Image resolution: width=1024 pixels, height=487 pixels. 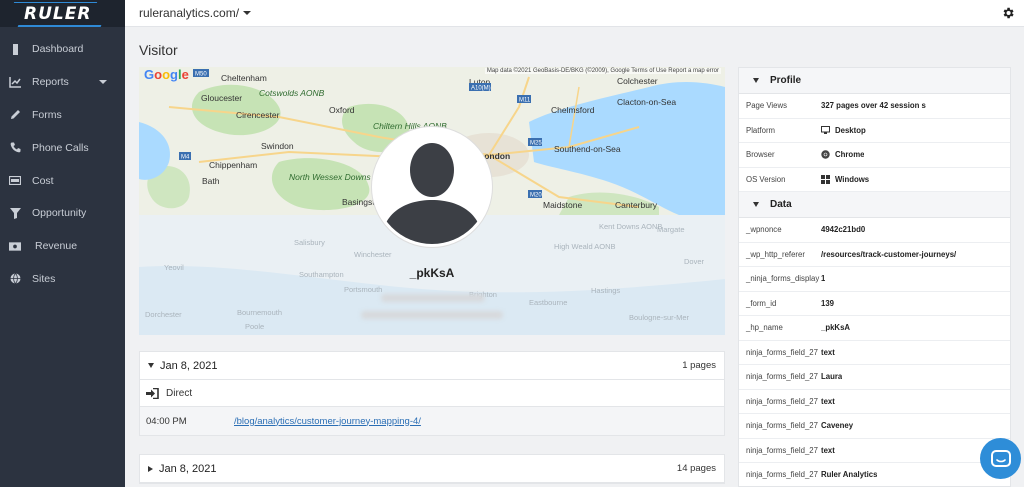 I want to click on visit-time: 04:00 PM, so click(x=166, y=421).